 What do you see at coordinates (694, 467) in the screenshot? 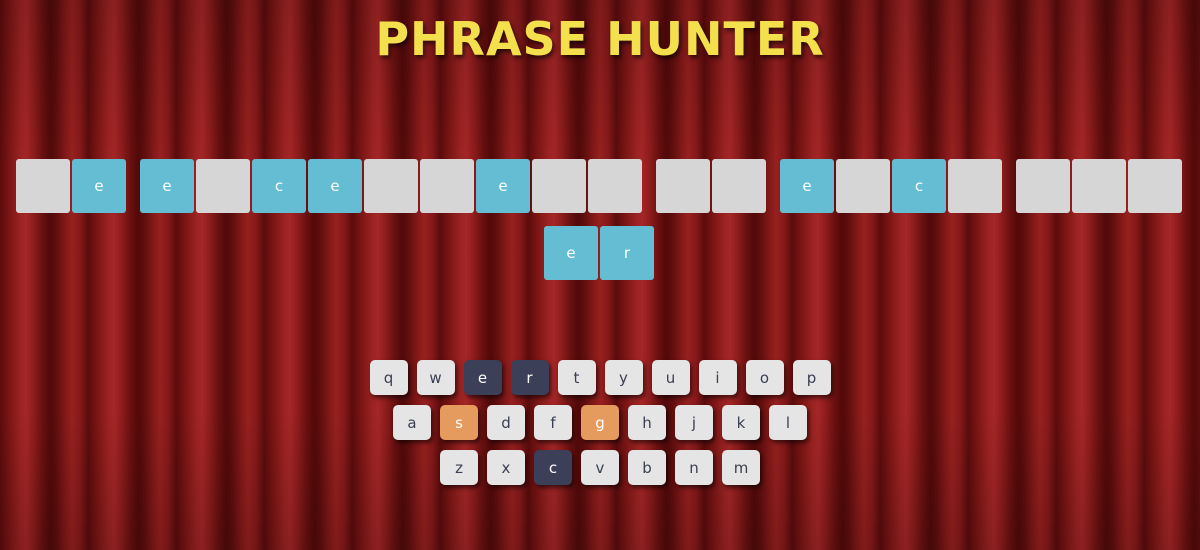
I see `key-n: n` at bounding box center [694, 467].